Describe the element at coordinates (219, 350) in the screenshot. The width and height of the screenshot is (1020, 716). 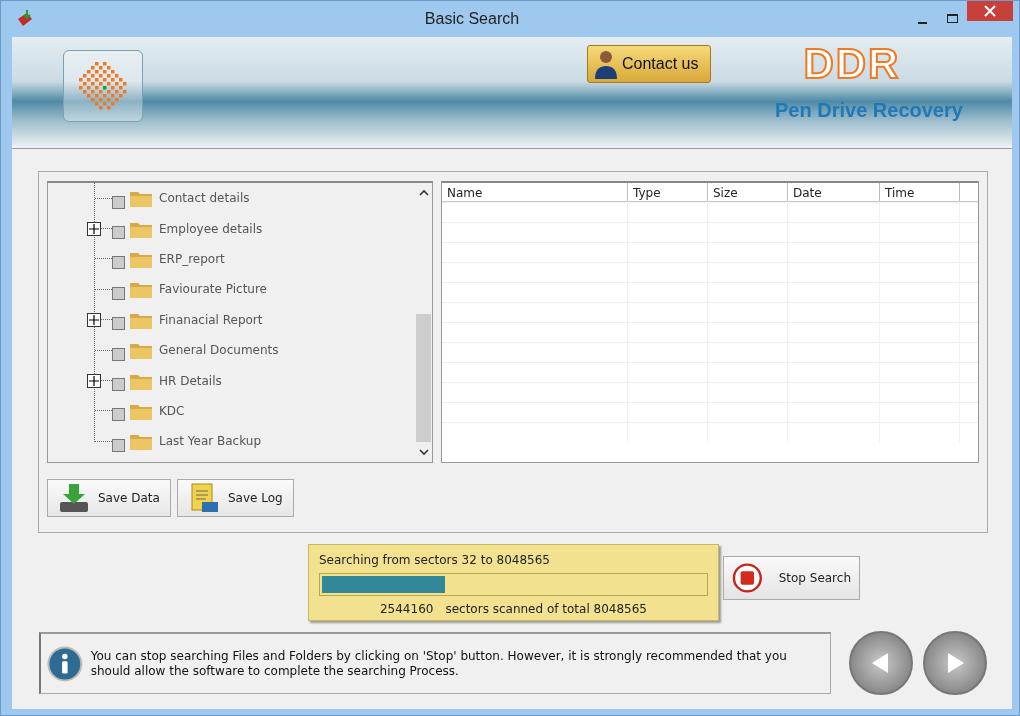
I see `tree-item-label: General Documents` at that location.